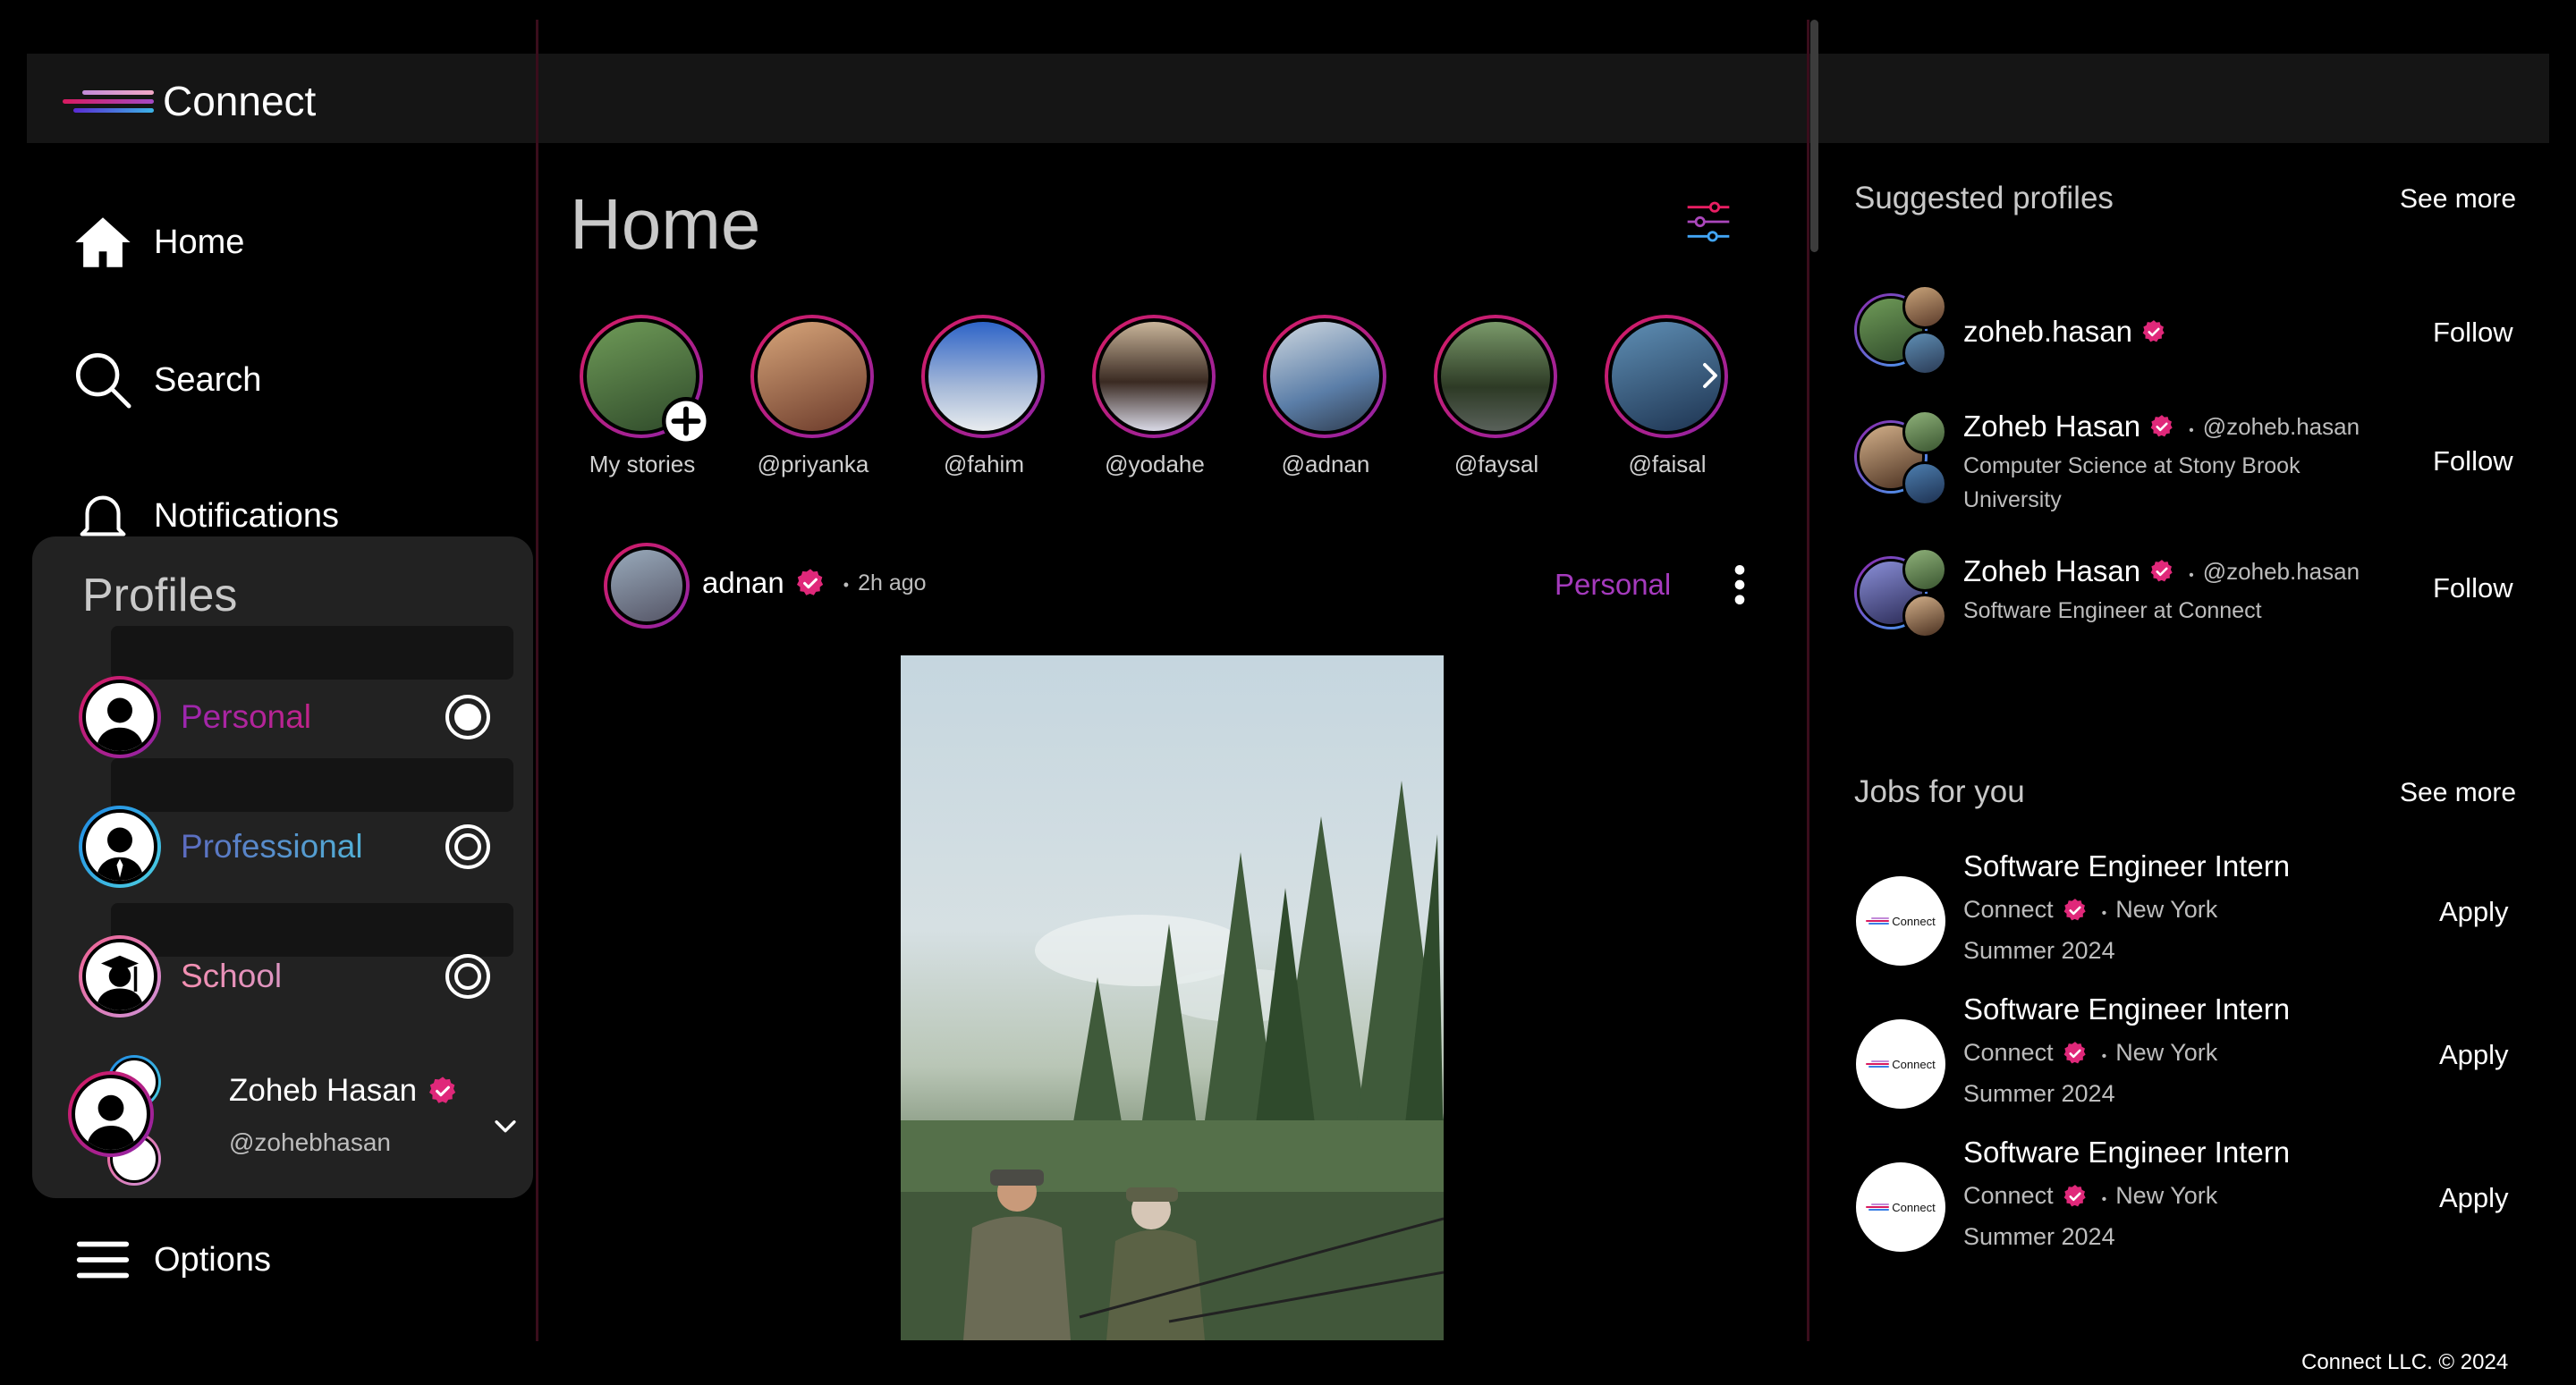  I want to click on nav-search-label: Search, so click(208, 379).